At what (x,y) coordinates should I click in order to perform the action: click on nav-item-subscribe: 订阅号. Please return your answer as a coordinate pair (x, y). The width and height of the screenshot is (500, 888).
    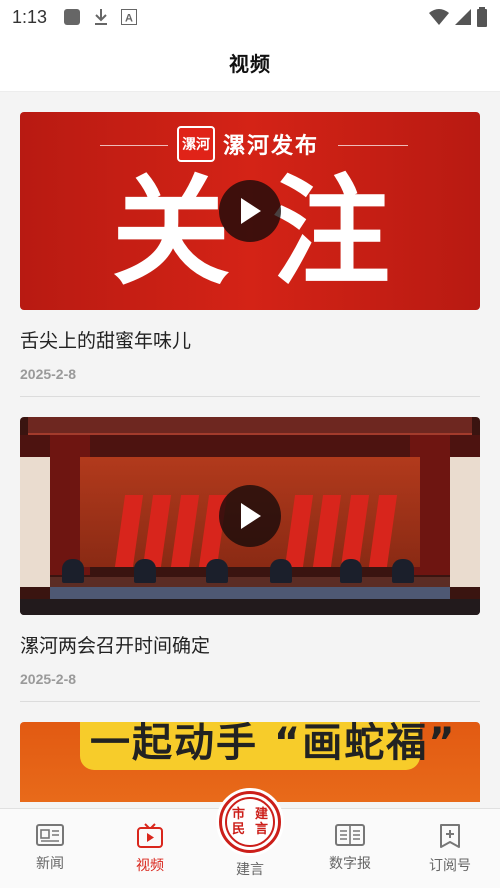
    Looking at the image, I should click on (450, 848).